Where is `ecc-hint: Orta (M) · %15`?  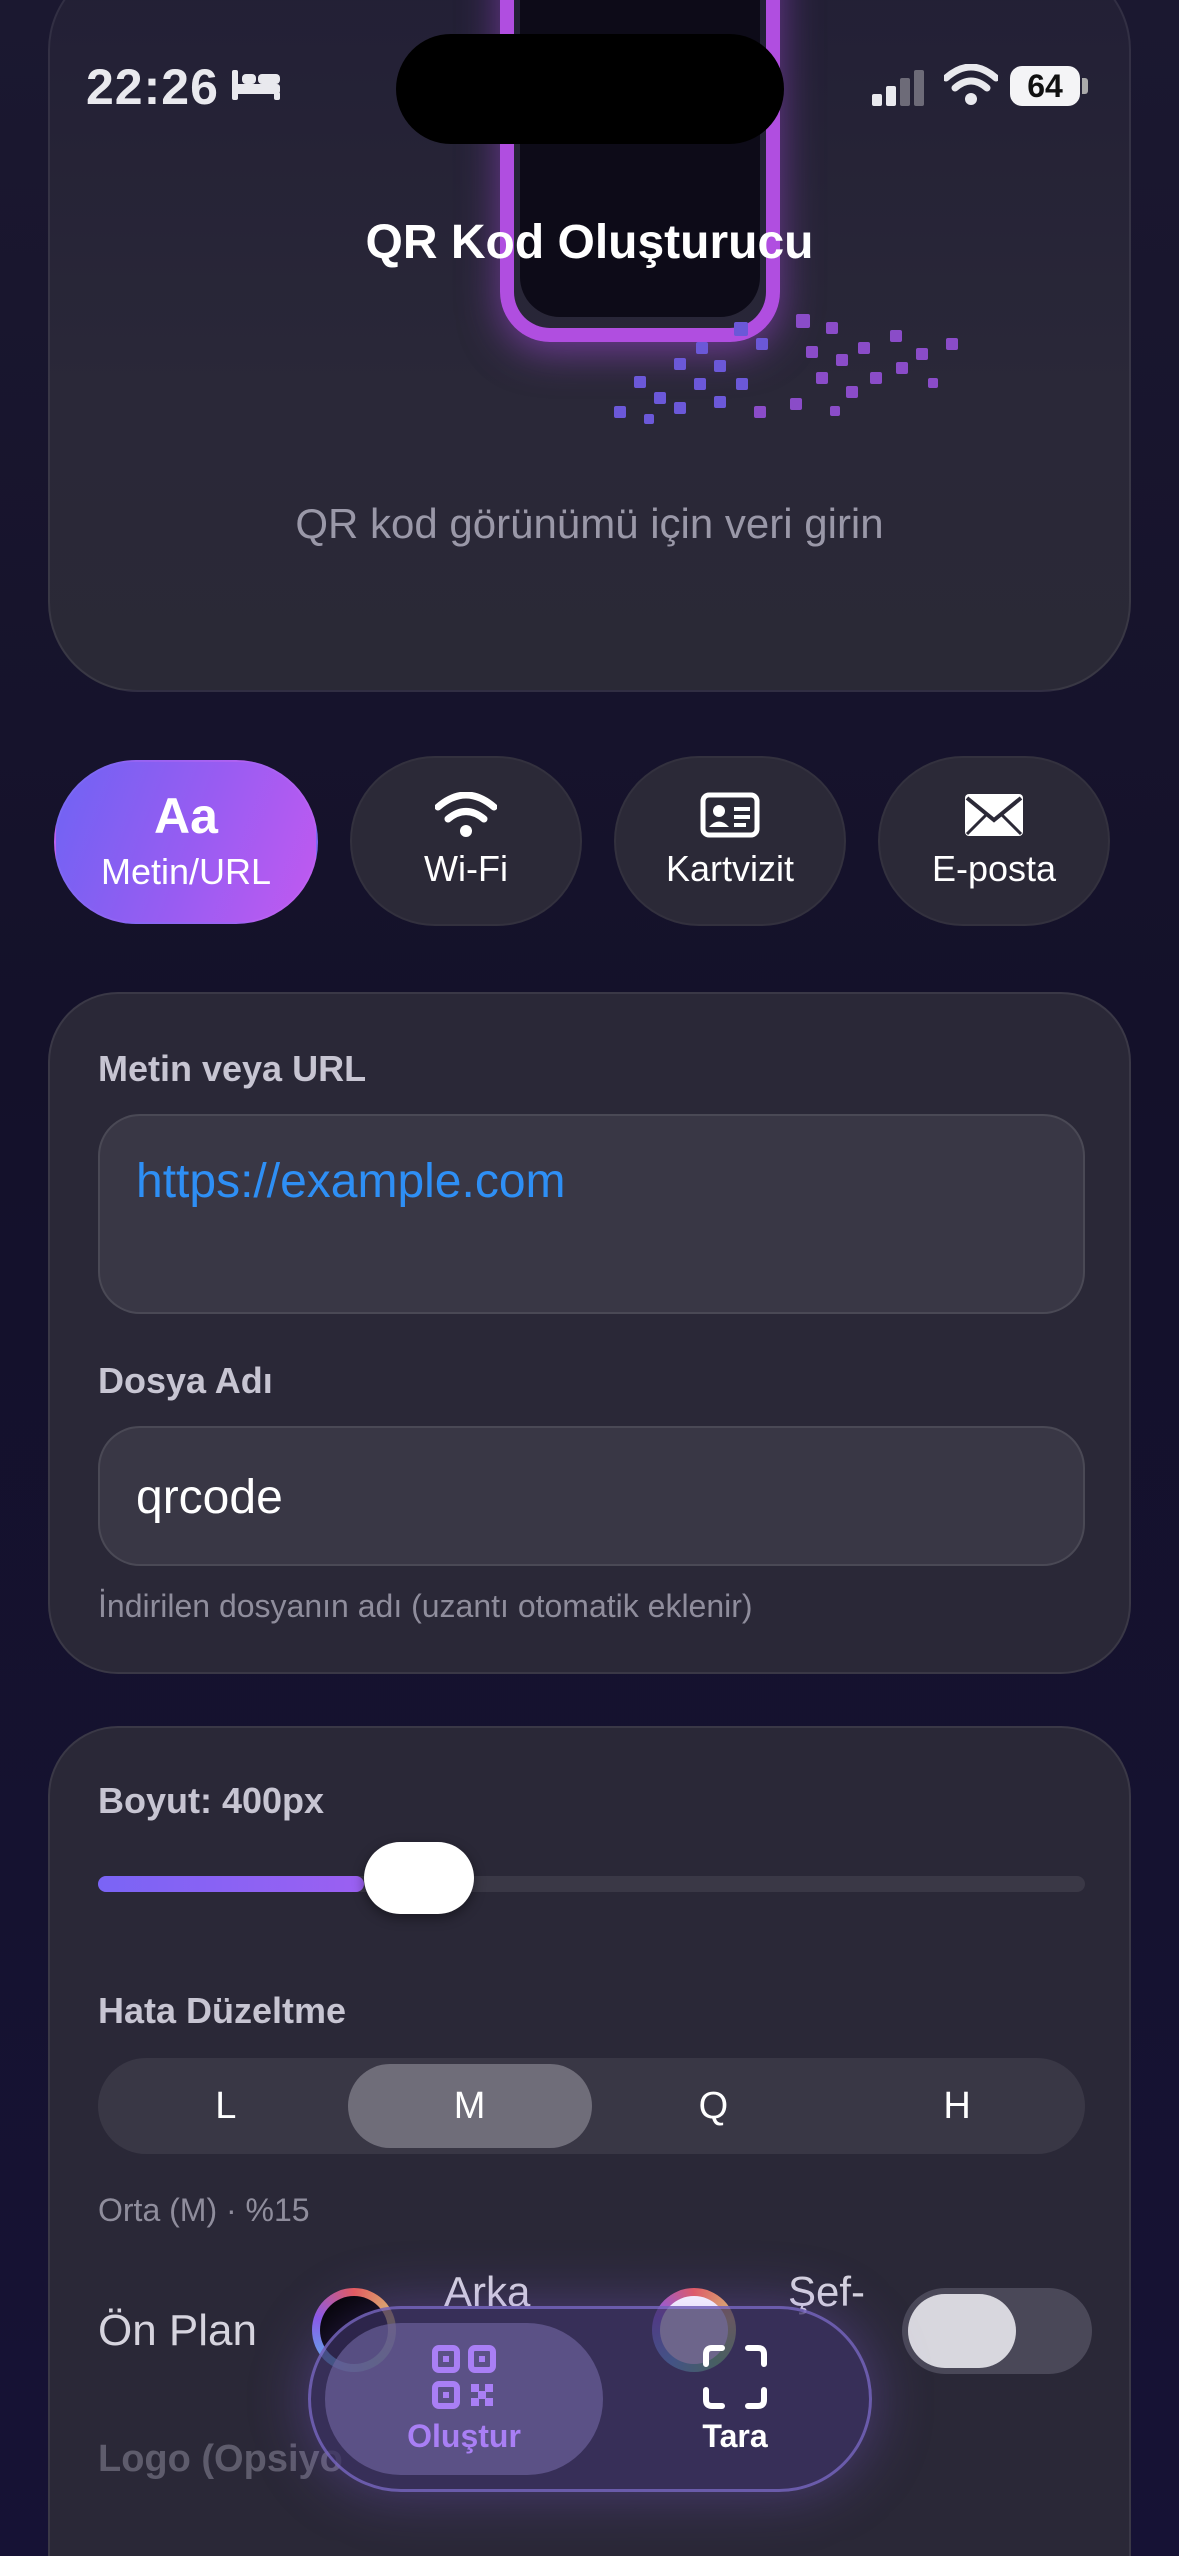 ecc-hint: Orta (M) · %15 is located at coordinates (204, 2210).